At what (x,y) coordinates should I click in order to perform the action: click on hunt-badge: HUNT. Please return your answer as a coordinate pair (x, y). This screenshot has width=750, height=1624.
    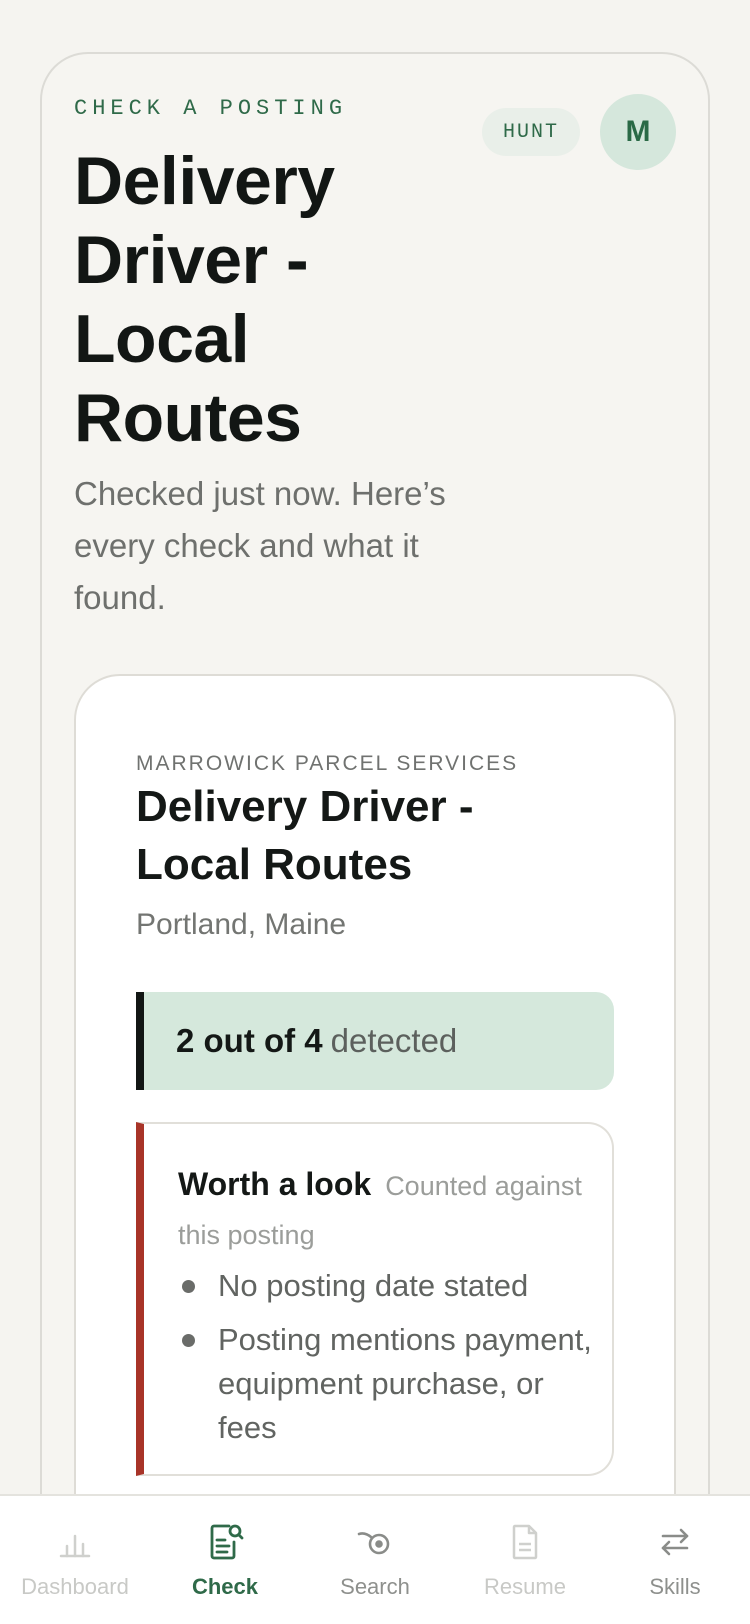
    Looking at the image, I should click on (531, 132).